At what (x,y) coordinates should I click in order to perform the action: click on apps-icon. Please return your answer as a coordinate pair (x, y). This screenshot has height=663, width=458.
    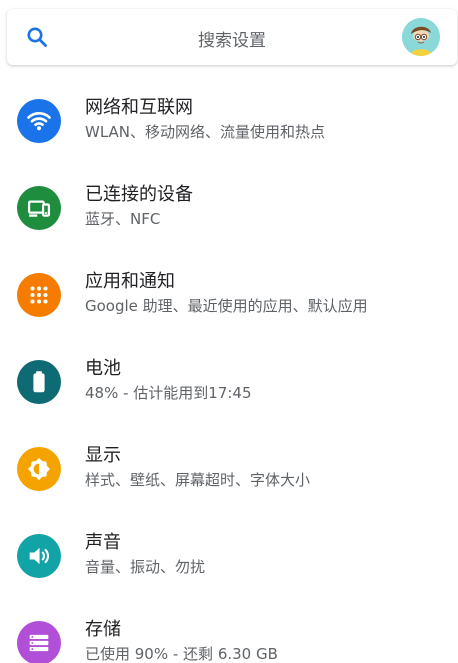
    Looking at the image, I should click on (39, 295).